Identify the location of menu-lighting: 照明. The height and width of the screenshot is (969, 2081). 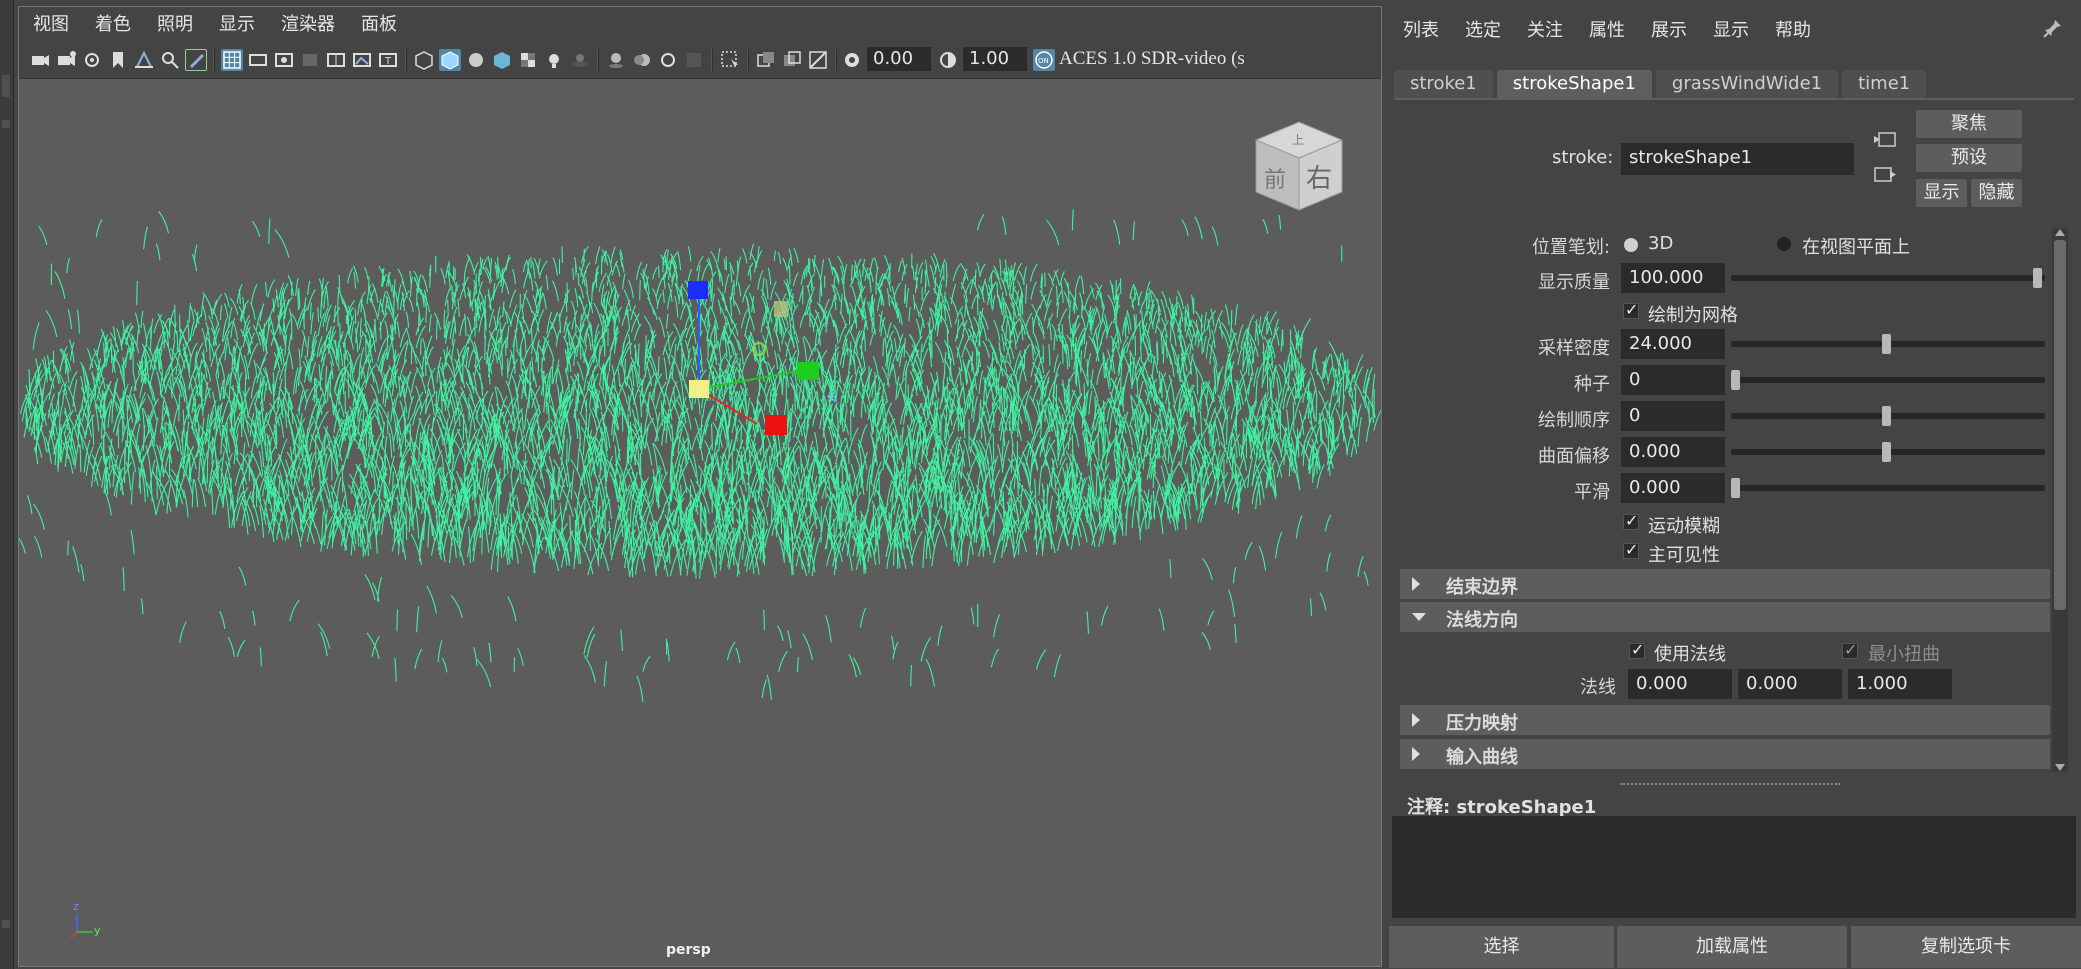
(175, 23).